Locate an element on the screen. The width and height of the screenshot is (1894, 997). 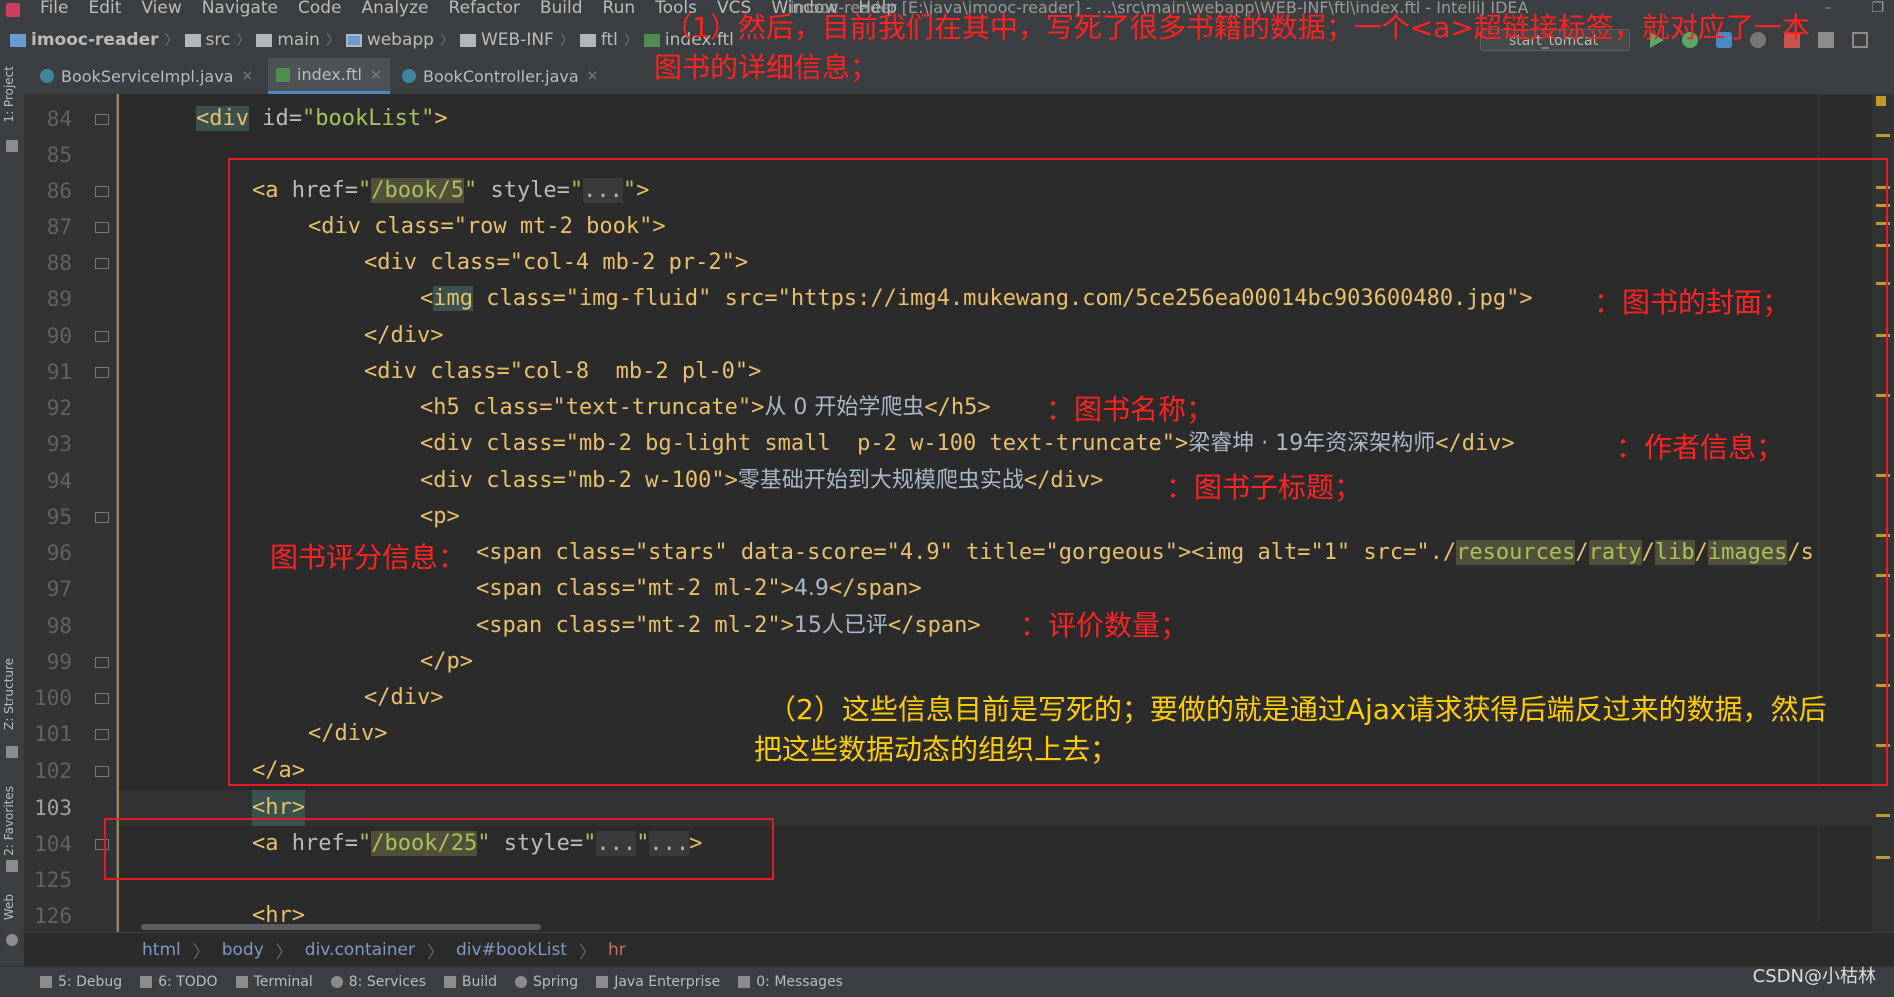
web-folder-icon is located at coordinates (353, 40).